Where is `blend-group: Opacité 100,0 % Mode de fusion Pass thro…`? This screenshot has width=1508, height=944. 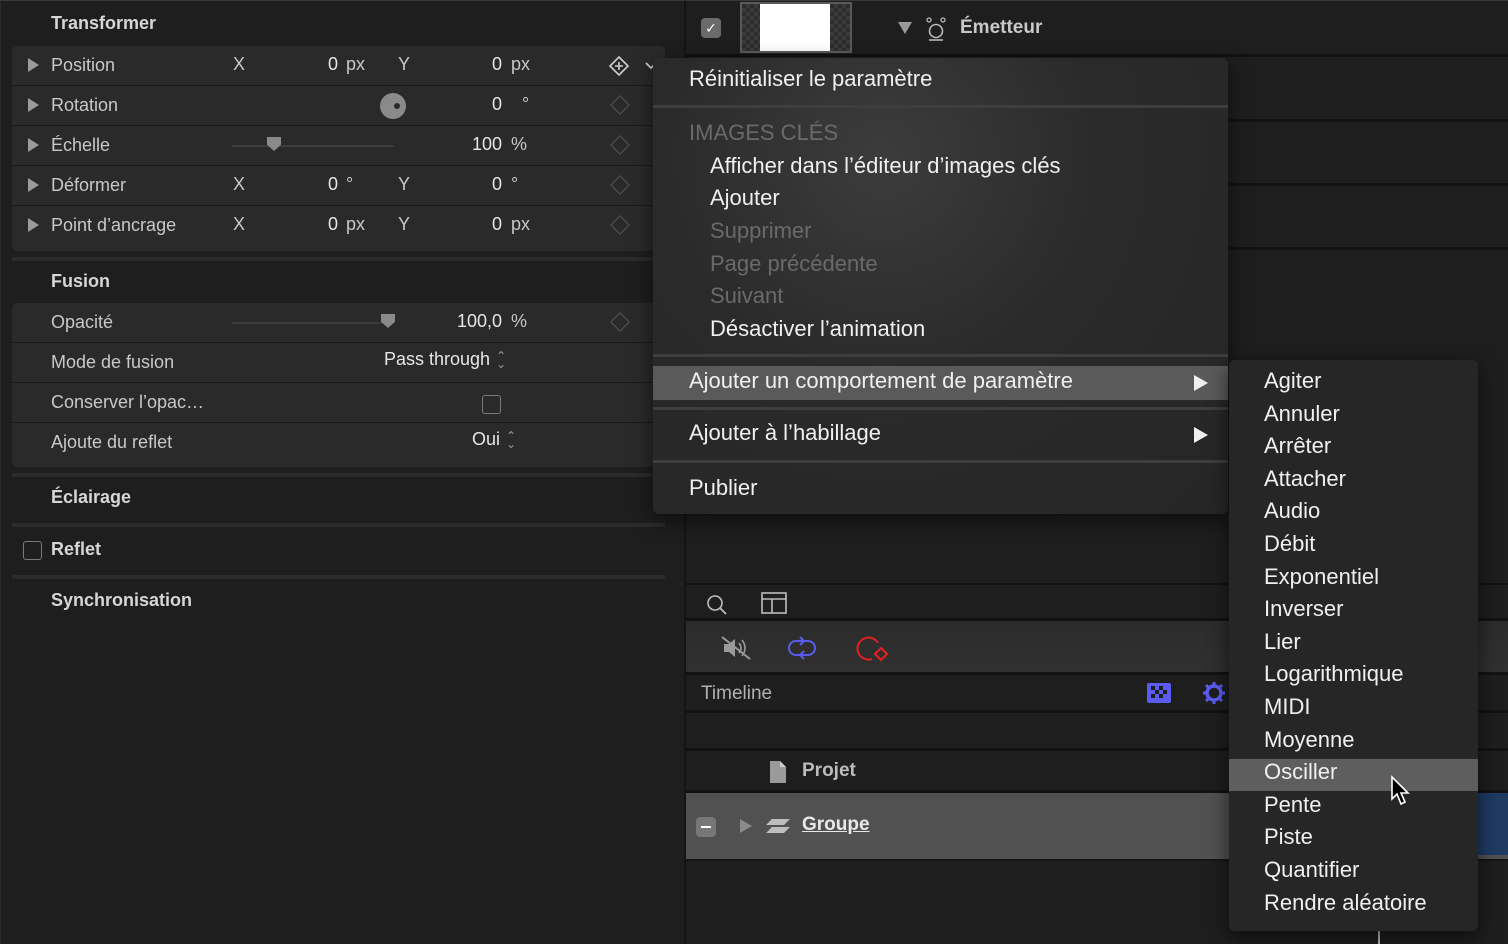
blend-group: Opacité 100,0 % Mode de fusion Pass thro… is located at coordinates (338, 385).